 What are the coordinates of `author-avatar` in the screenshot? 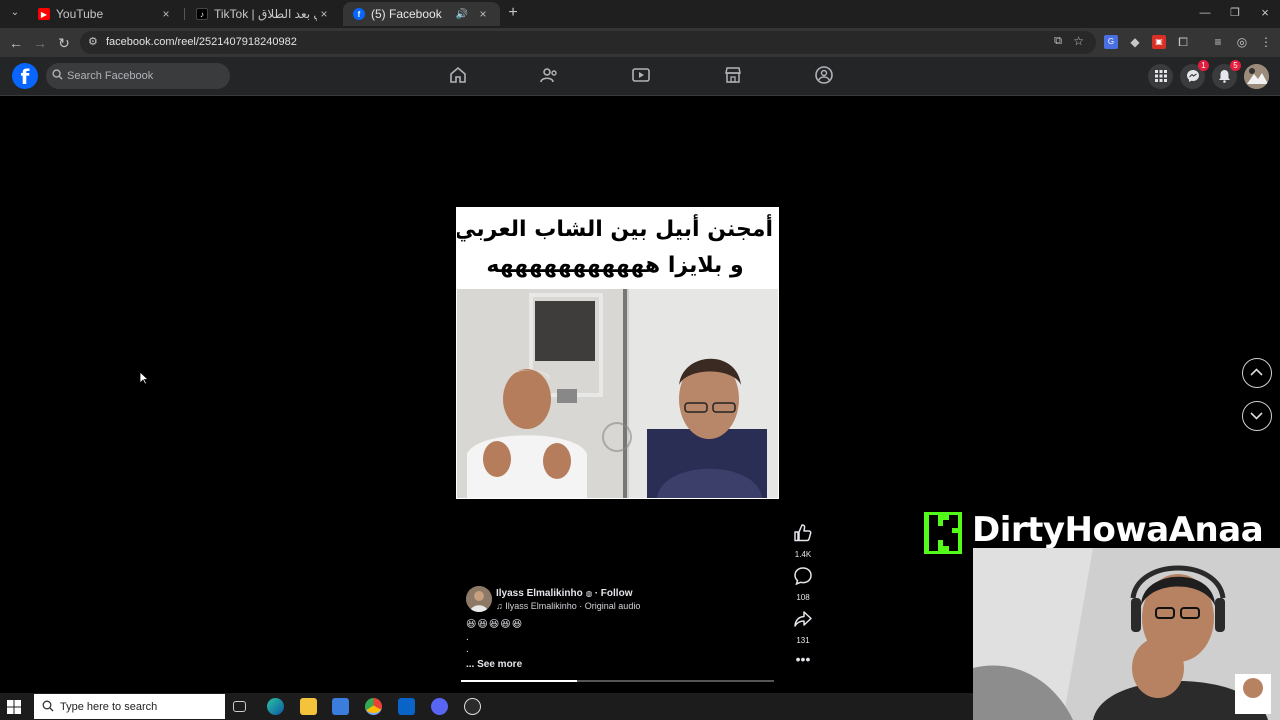 It's located at (479, 599).